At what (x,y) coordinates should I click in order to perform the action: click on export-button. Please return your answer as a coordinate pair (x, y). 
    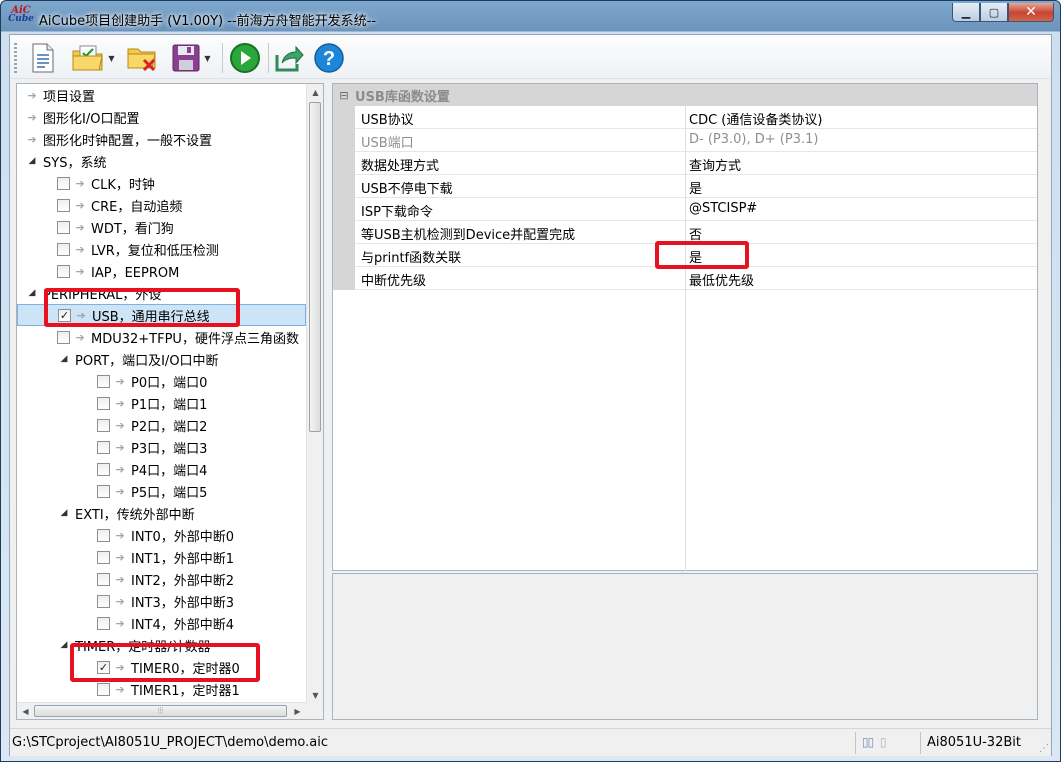
    Looking at the image, I should click on (289, 58).